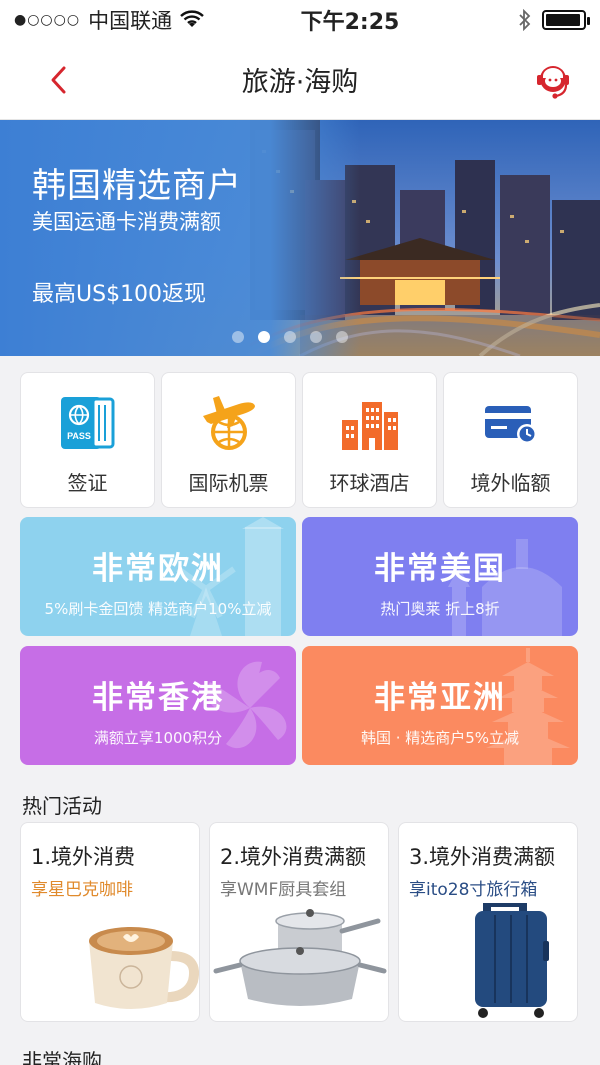 The height and width of the screenshot is (1065, 600). Describe the element at coordinates (158, 738) in the screenshot. I see `region-desc: 满额立享1000积分` at that location.